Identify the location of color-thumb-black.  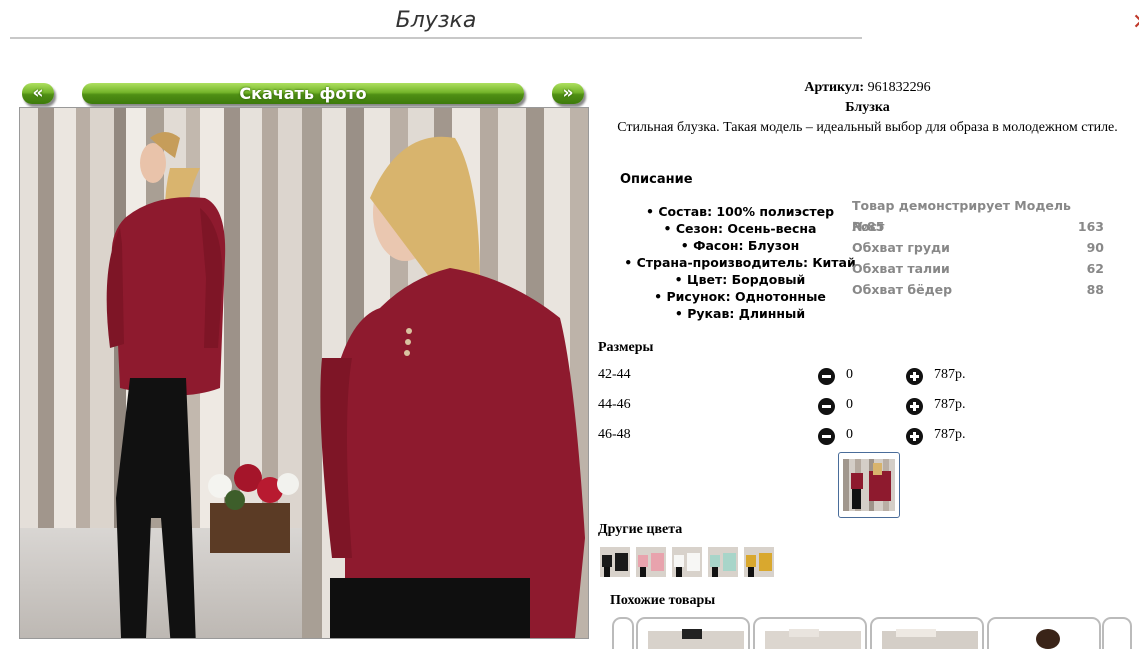
(615, 562).